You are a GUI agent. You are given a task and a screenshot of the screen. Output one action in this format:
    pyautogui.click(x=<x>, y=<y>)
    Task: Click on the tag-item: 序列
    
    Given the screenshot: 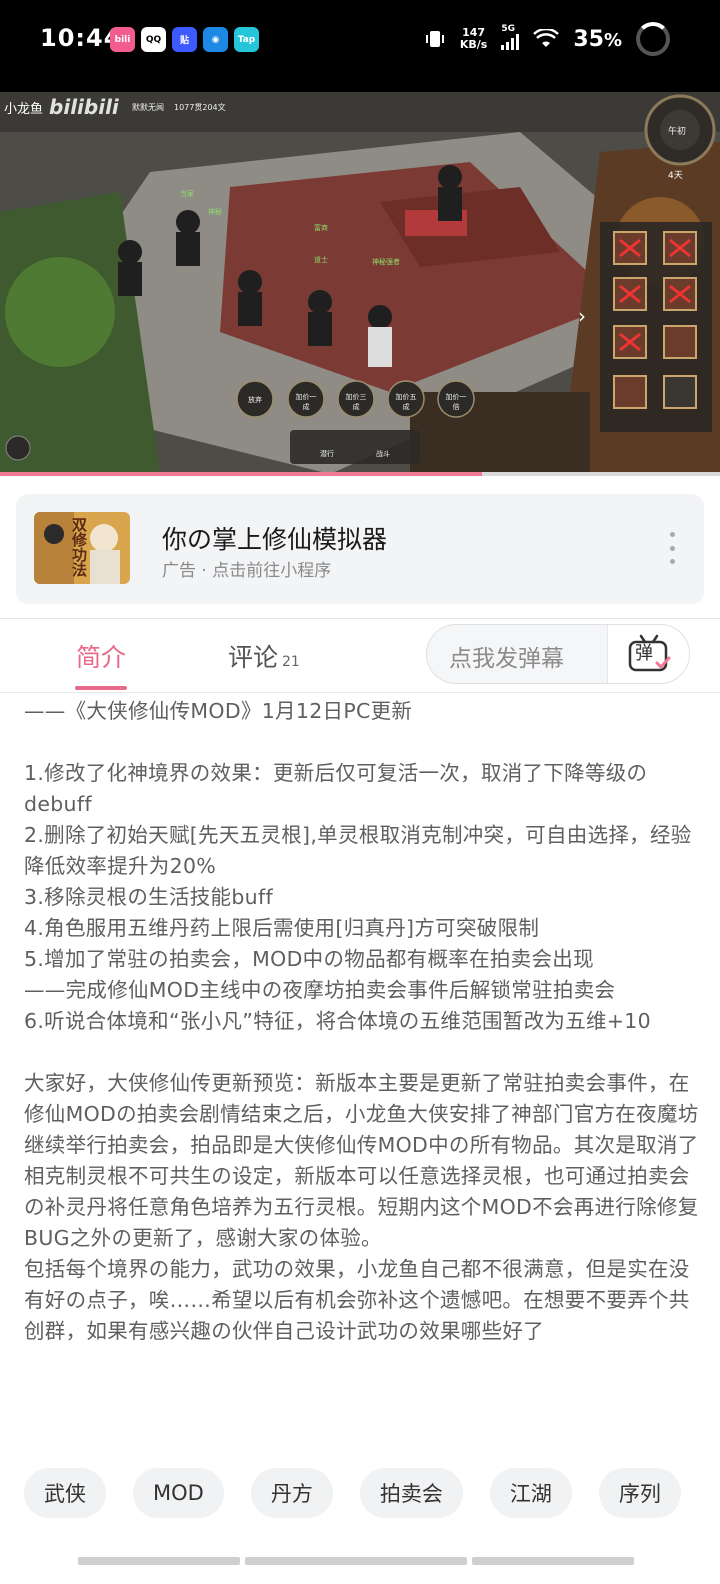 What is the action you would take?
    pyautogui.click(x=639, y=1493)
    